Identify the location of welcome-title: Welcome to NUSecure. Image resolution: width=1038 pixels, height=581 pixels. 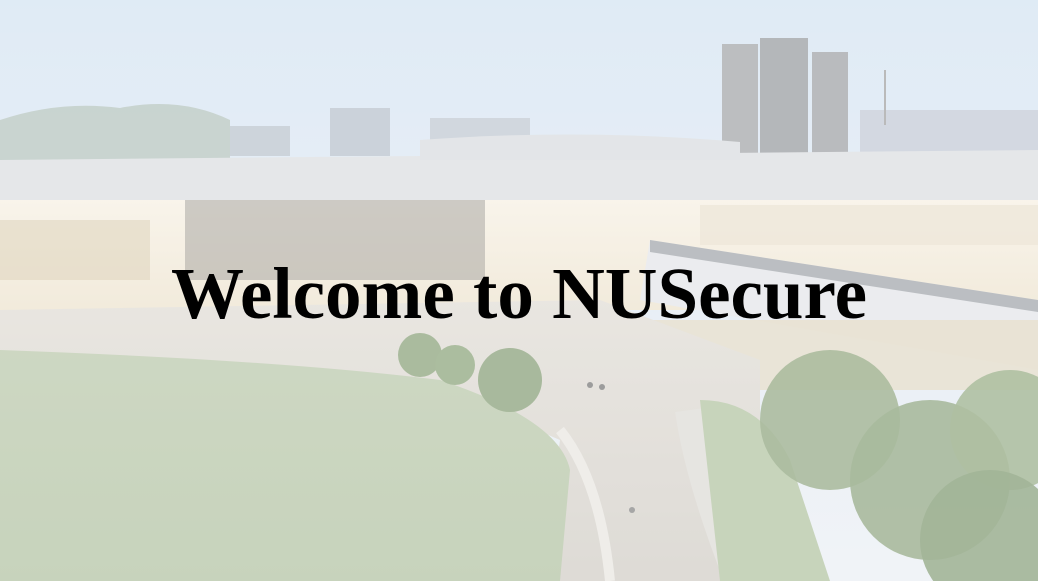
(519, 293).